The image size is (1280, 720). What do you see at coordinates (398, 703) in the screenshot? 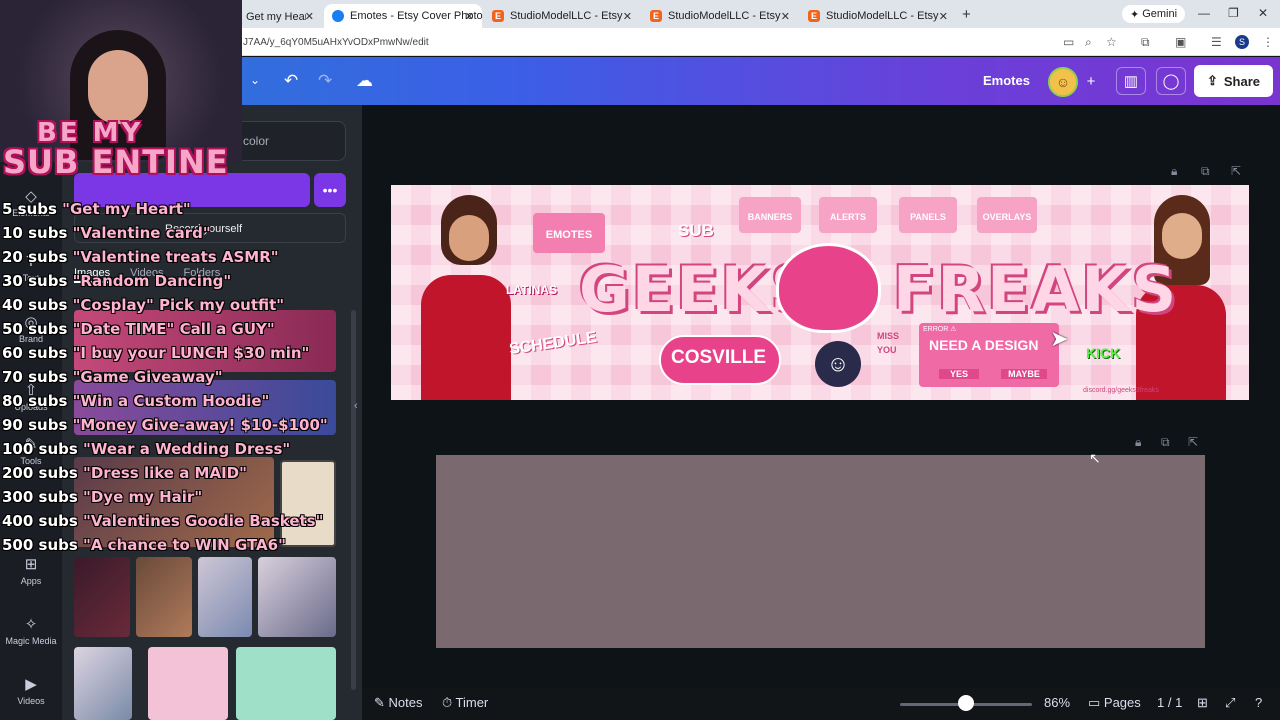
I see `notes-button: ✎ Notes` at bounding box center [398, 703].